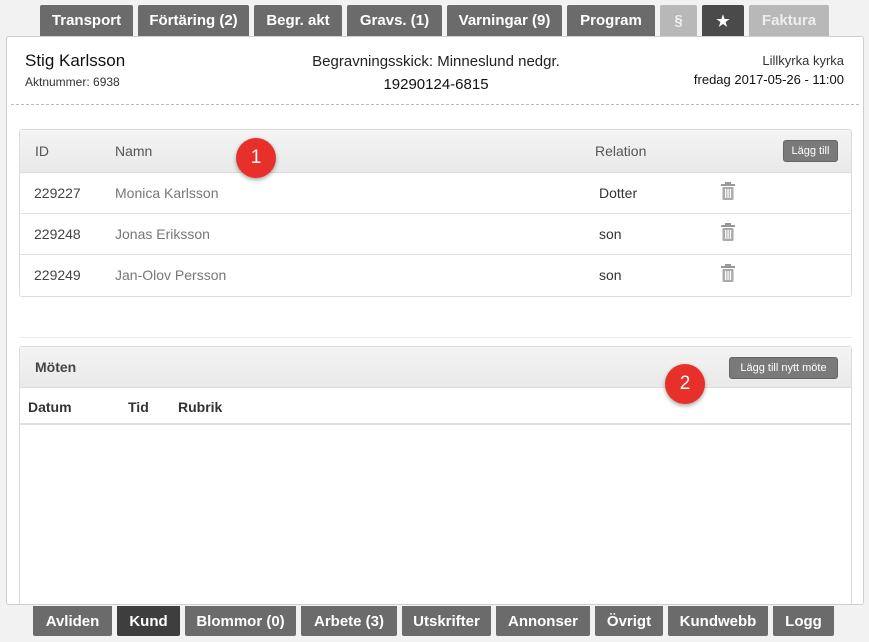 This screenshot has height=642, width=869. Describe the element at coordinates (446, 621) in the screenshot. I see `tab-utskrifter: Utskrifter` at that location.